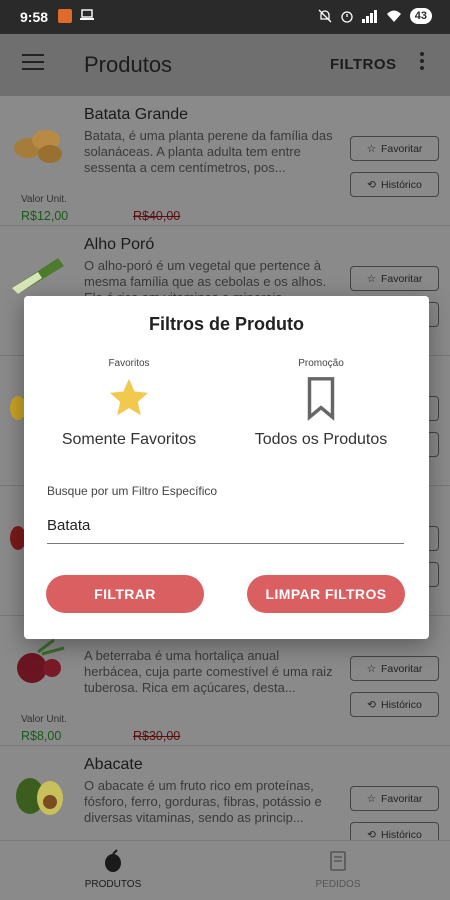 Image resolution: width=450 pixels, height=900 pixels. Describe the element at coordinates (347, 17) in the screenshot. I see `alarm-icon` at that location.